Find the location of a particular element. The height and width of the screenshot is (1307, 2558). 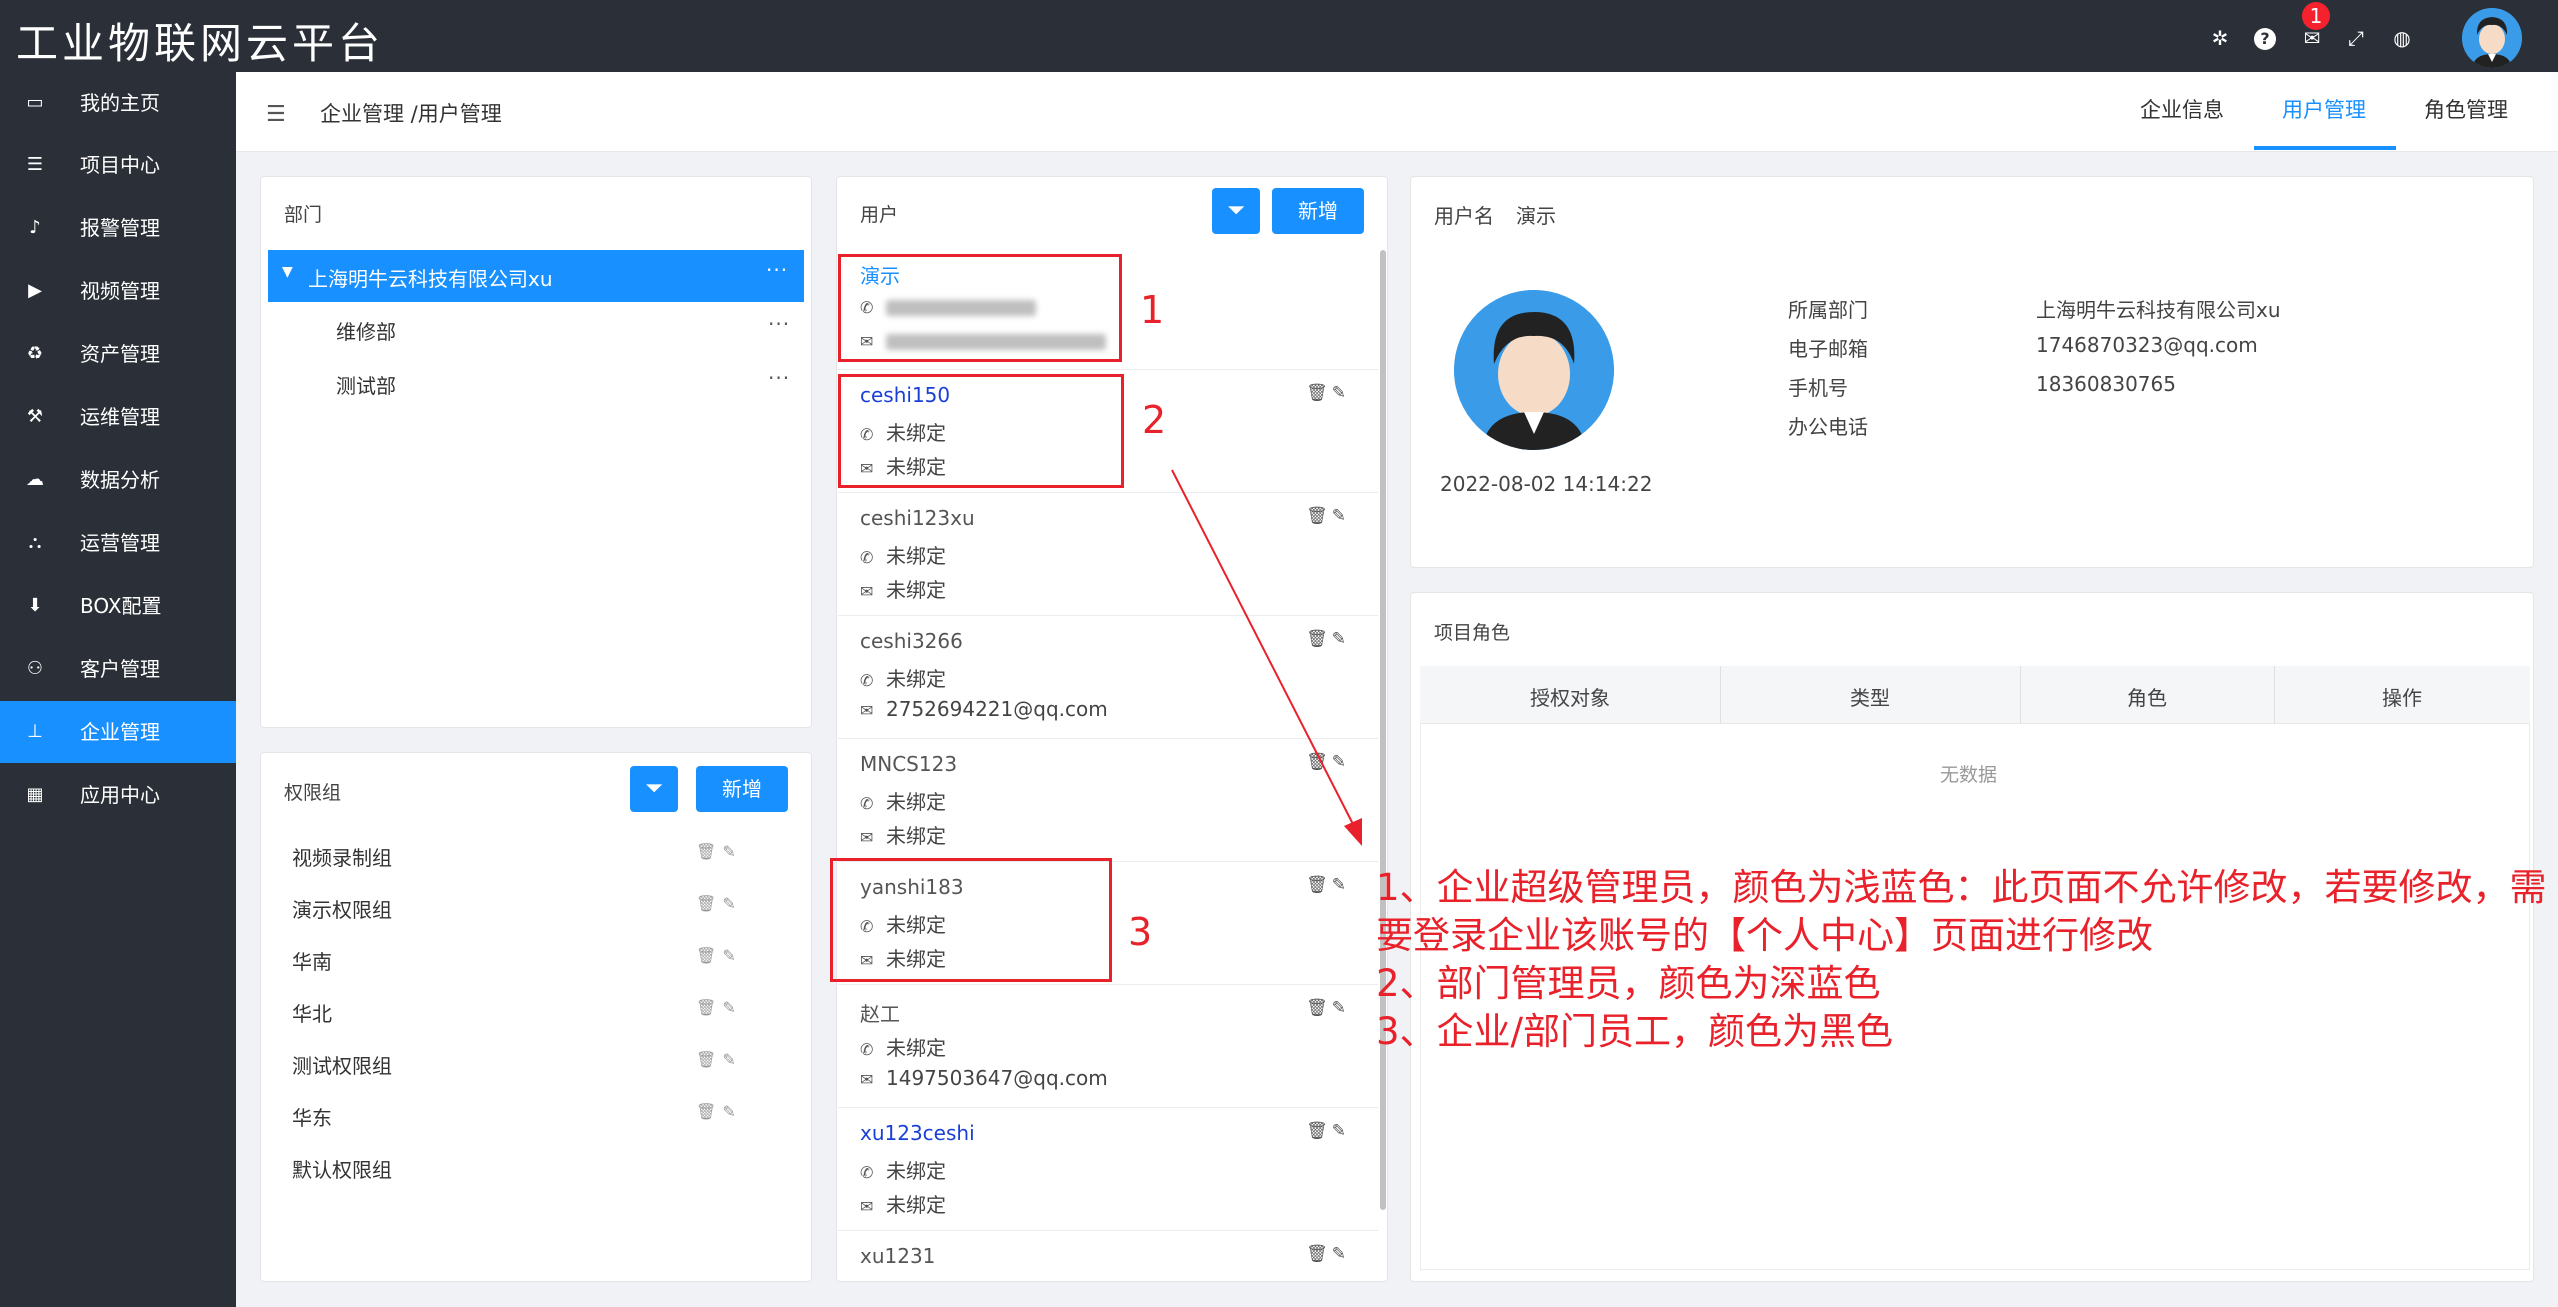

annotation-note: 3、企业/部门员工，颜色为黑色 is located at coordinates (1635, 1031).